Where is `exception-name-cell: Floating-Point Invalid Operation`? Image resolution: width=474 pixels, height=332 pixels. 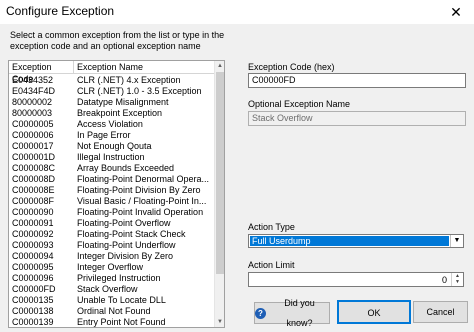
exception-name-cell: Floating-Point Invalid Operation is located at coordinates (140, 212).